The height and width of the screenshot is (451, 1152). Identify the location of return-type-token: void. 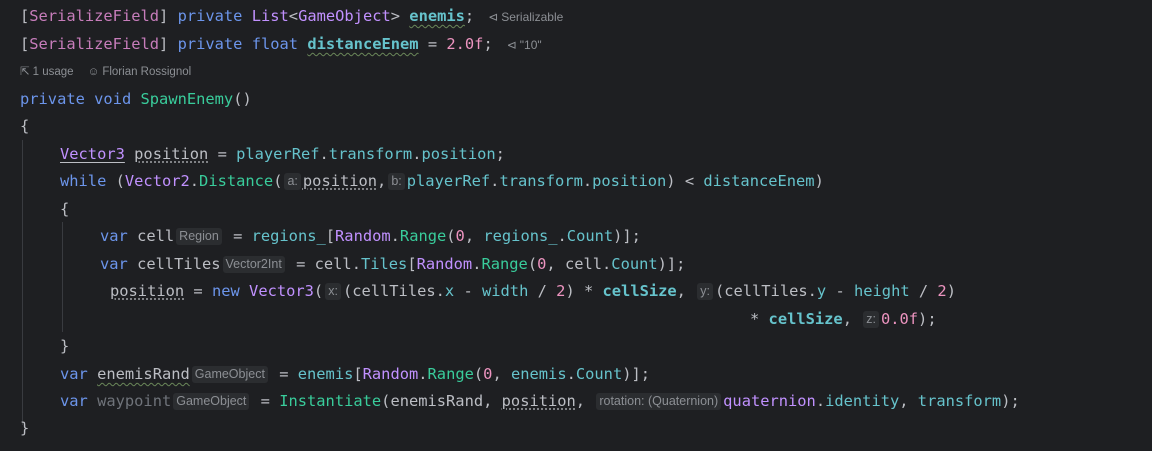
(113, 99).